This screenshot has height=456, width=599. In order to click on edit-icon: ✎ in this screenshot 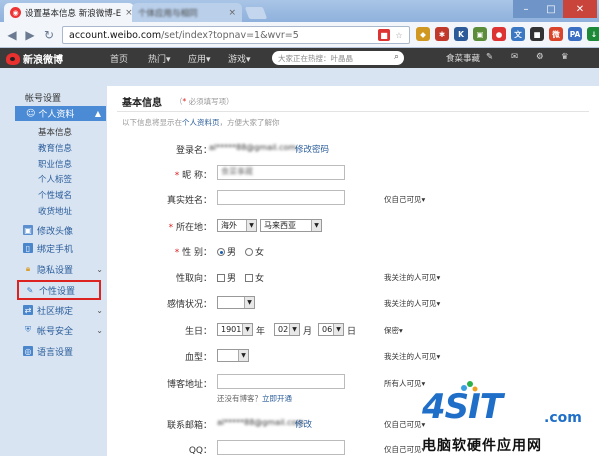, I will do `click(489, 57)`.